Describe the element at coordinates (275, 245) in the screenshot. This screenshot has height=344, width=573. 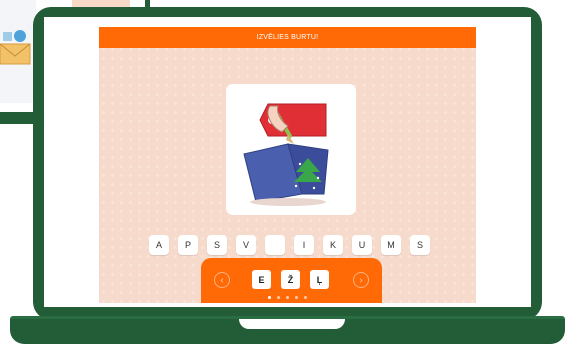
I see `empty-letter-slot` at that location.